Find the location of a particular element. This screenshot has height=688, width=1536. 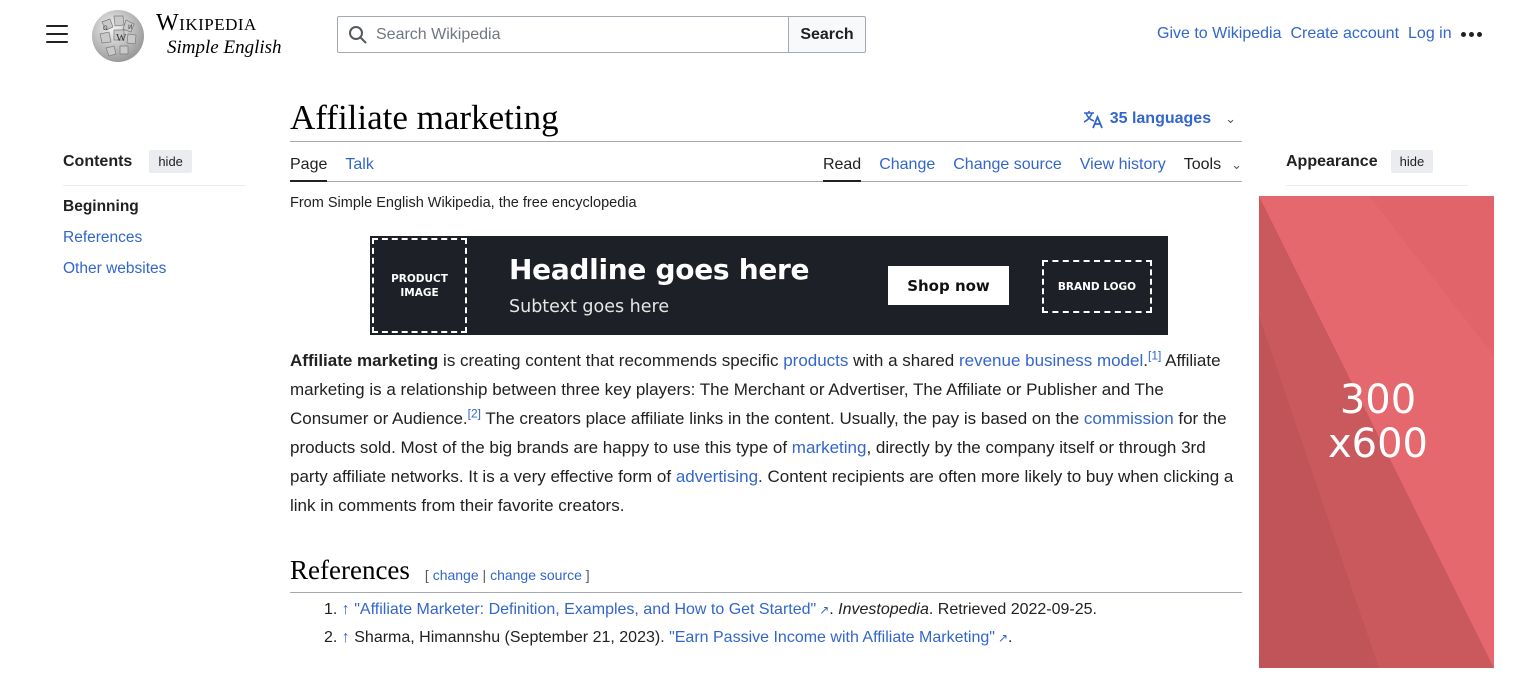

site-tagline: Simple English is located at coordinates (224, 47).